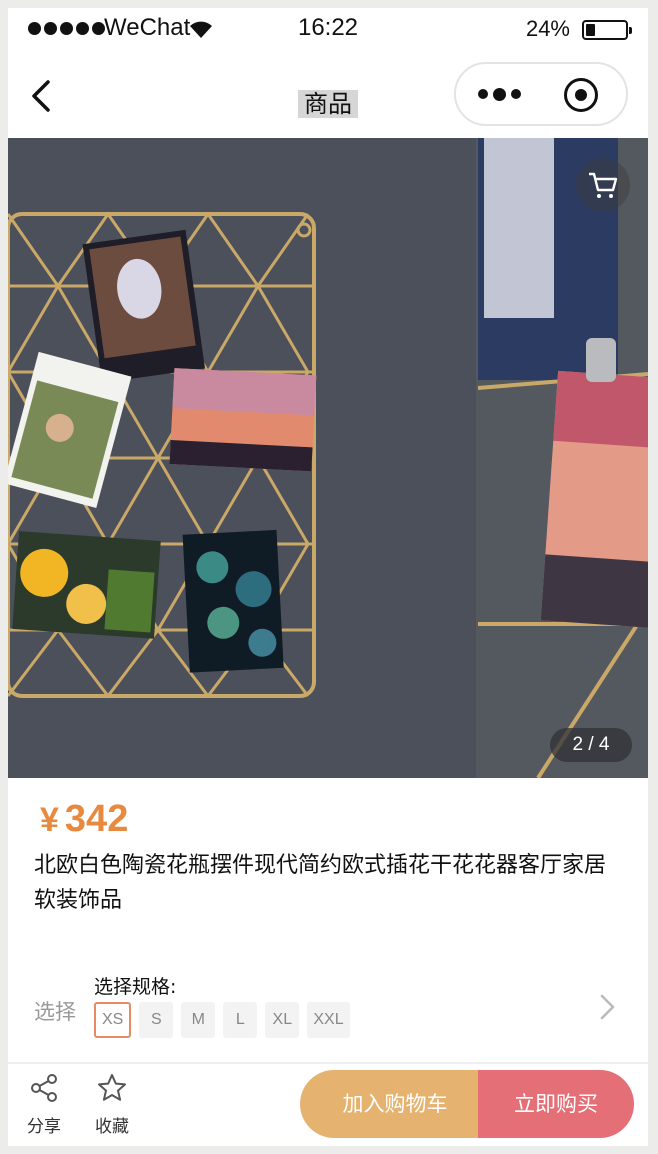  I want to click on share-label: 分享, so click(44, 1127).